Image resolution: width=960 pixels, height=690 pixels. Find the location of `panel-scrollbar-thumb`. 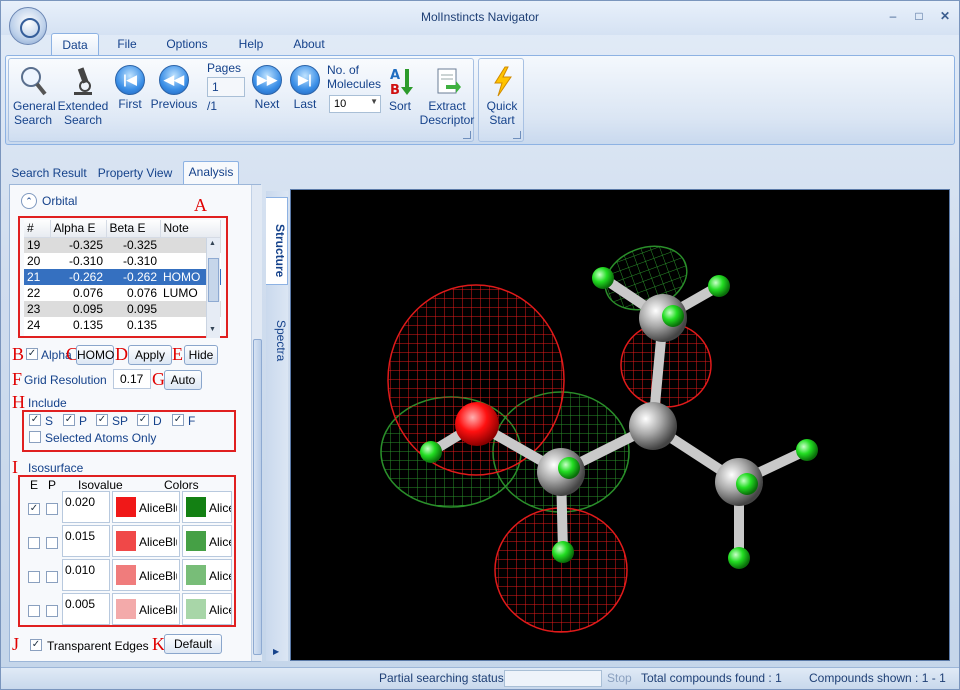

panel-scrollbar-thumb is located at coordinates (257, 497).